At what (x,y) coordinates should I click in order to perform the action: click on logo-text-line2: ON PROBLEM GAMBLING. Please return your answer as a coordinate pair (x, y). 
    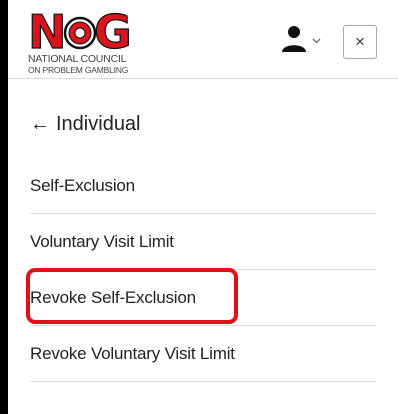
    Looking at the image, I should click on (78, 70).